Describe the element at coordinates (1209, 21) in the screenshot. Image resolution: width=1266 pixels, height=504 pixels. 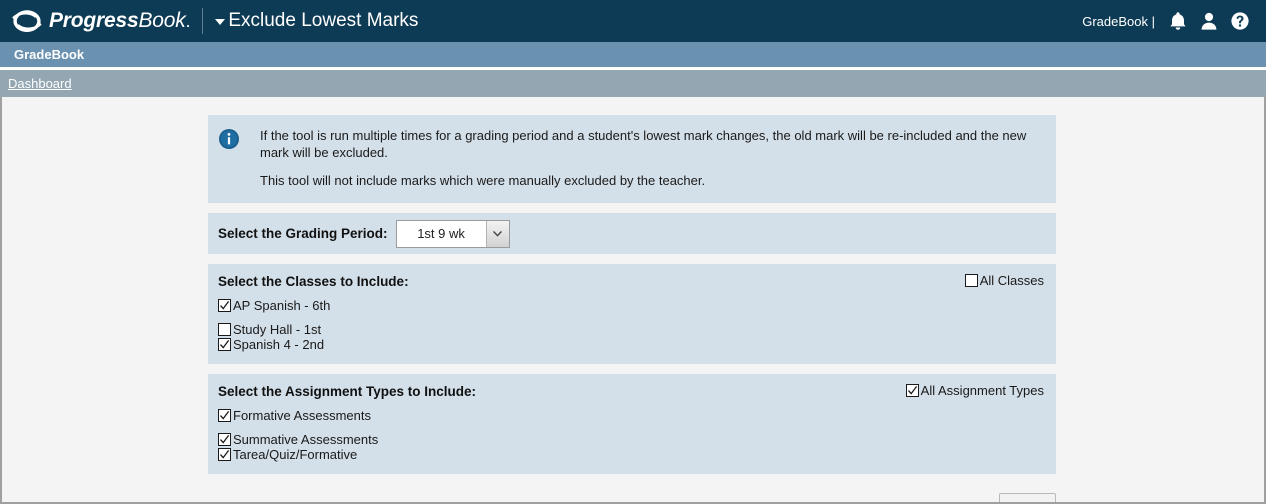
I see `user-icon` at that location.